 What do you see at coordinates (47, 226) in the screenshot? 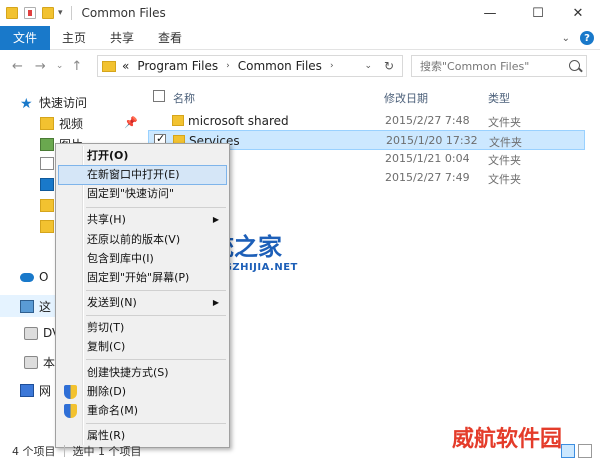
I see `desktop-folder-icon` at bounding box center [47, 226].